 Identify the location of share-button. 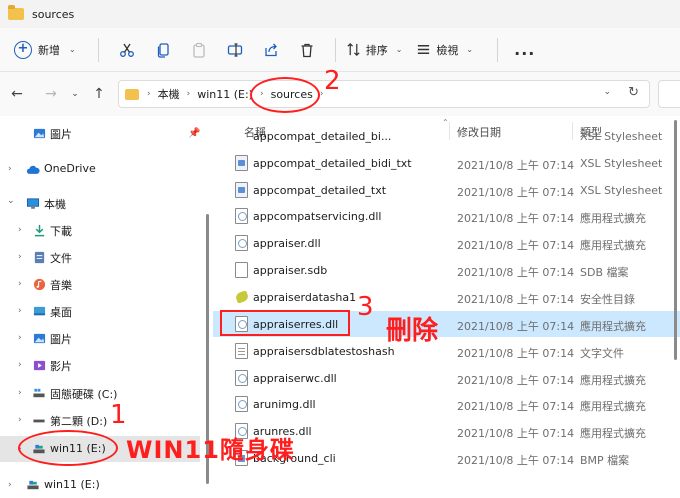
(271, 50).